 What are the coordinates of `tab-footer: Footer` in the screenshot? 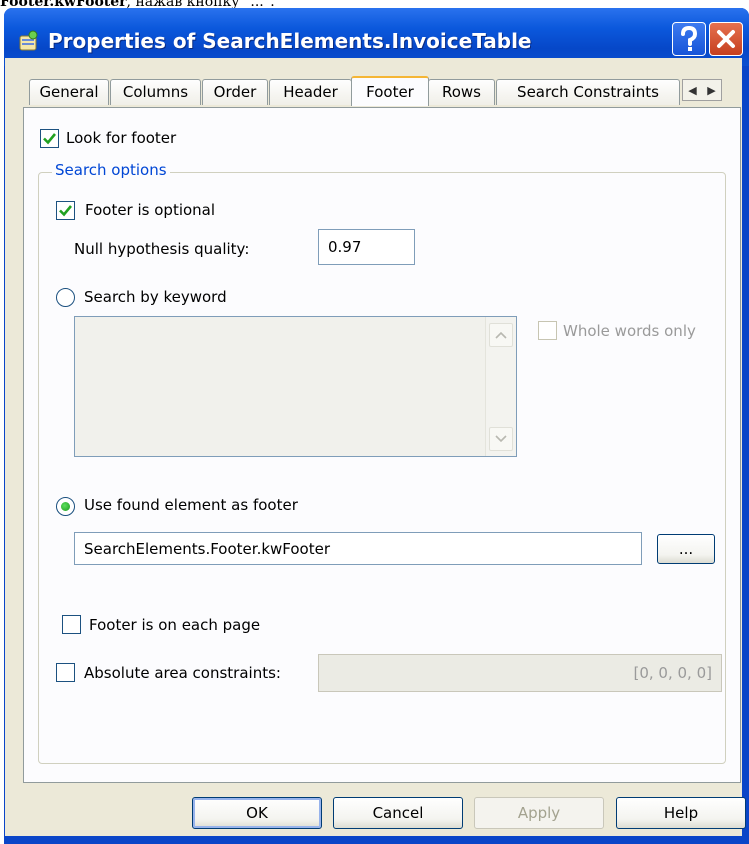 It's located at (390, 91).